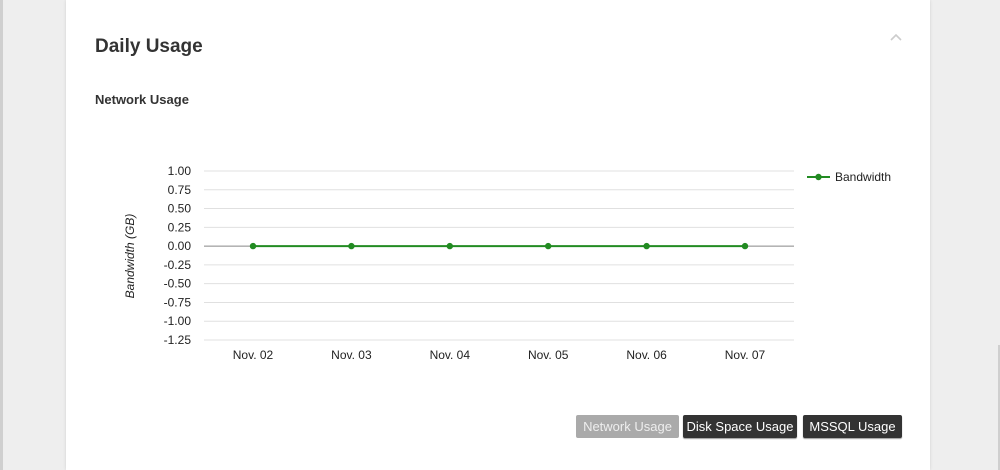 The width and height of the screenshot is (1000, 470). What do you see at coordinates (178, 284) in the screenshot?
I see `y-tick-label: -0.50` at bounding box center [178, 284].